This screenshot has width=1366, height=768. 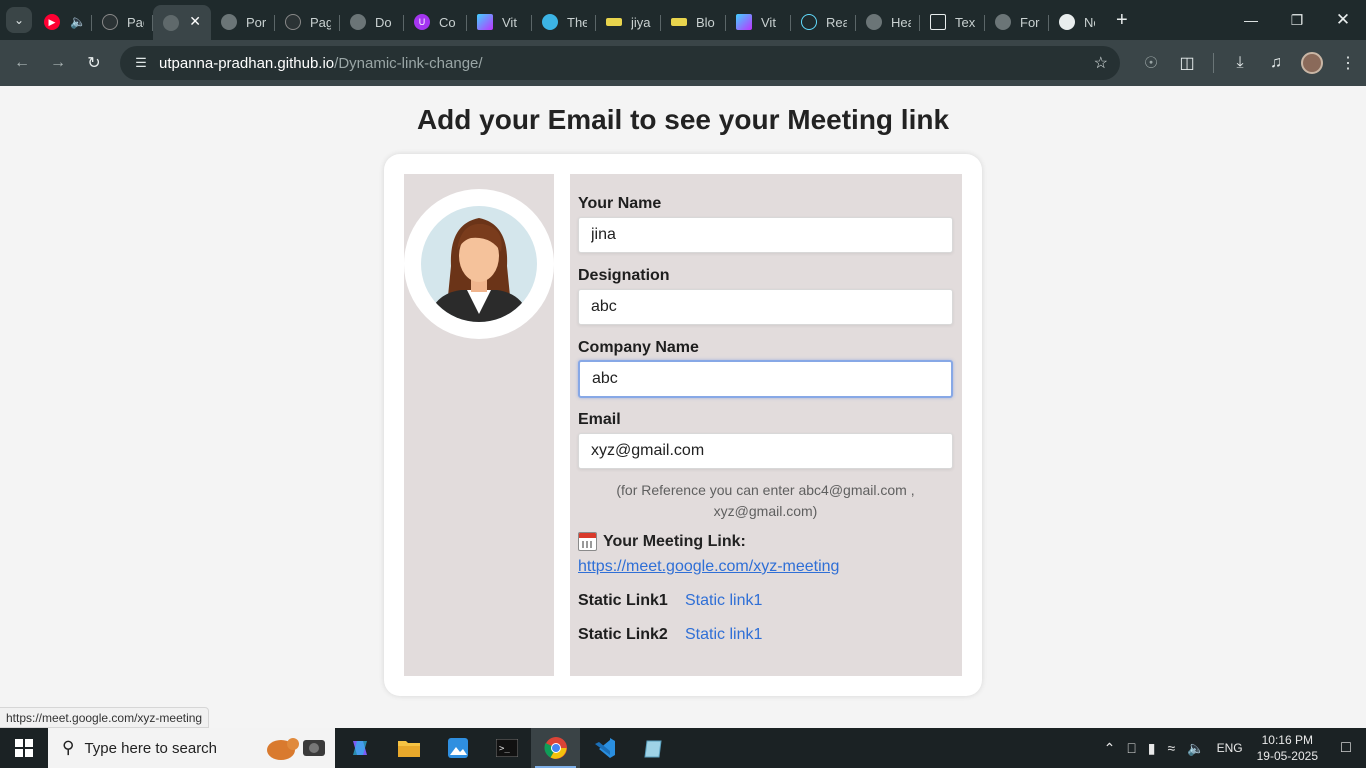 I want to click on tab-item: Hea, so click(x=888, y=22).